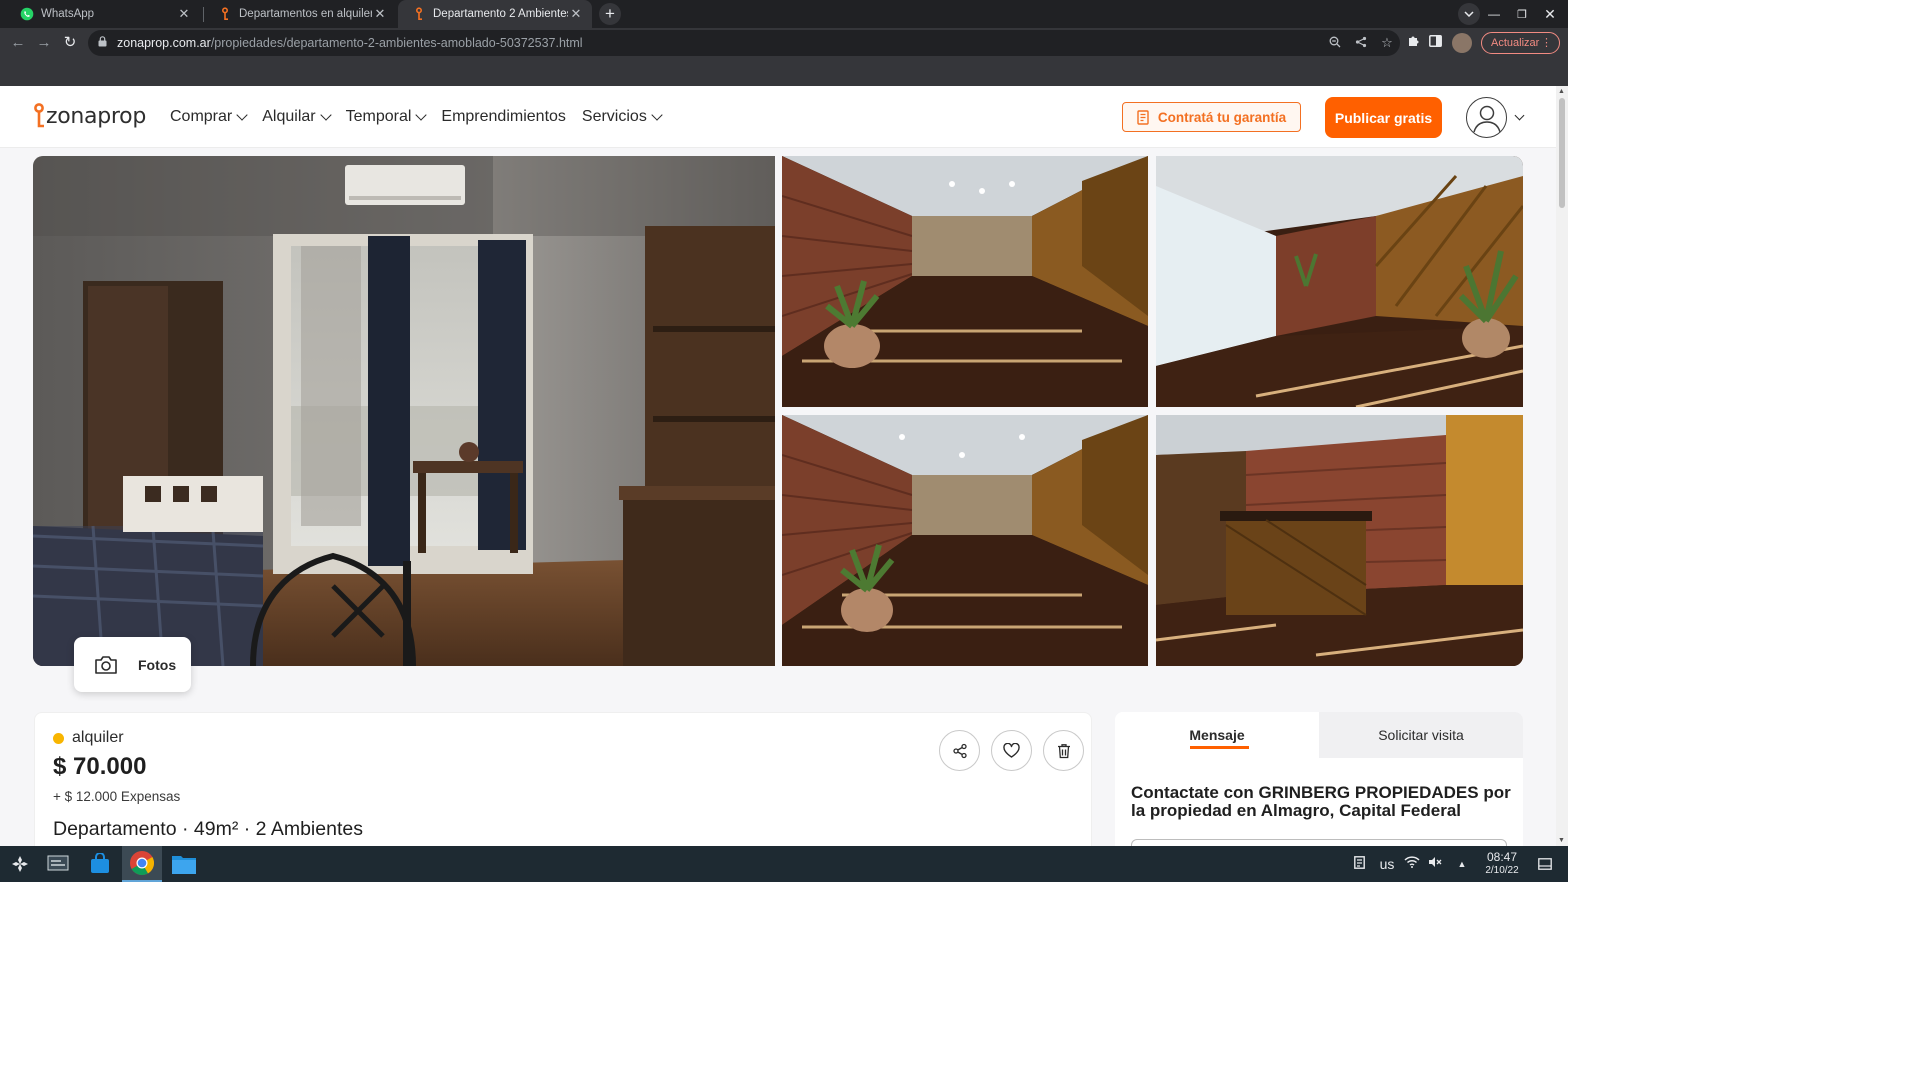  I want to click on browser-tab-departamentos: Departamentos en alquiler en ✕, so click(300, 14).